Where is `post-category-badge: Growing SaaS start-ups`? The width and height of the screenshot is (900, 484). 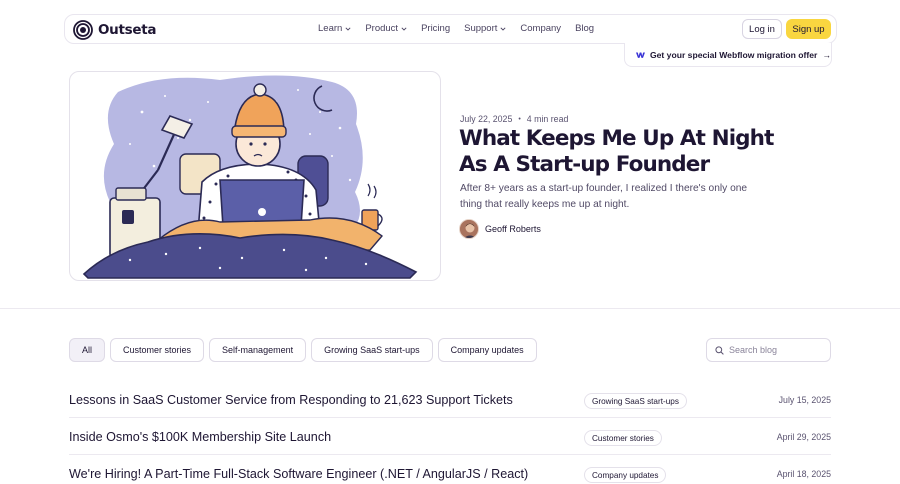 post-category-badge: Growing SaaS start-ups is located at coordinates (635, 401).